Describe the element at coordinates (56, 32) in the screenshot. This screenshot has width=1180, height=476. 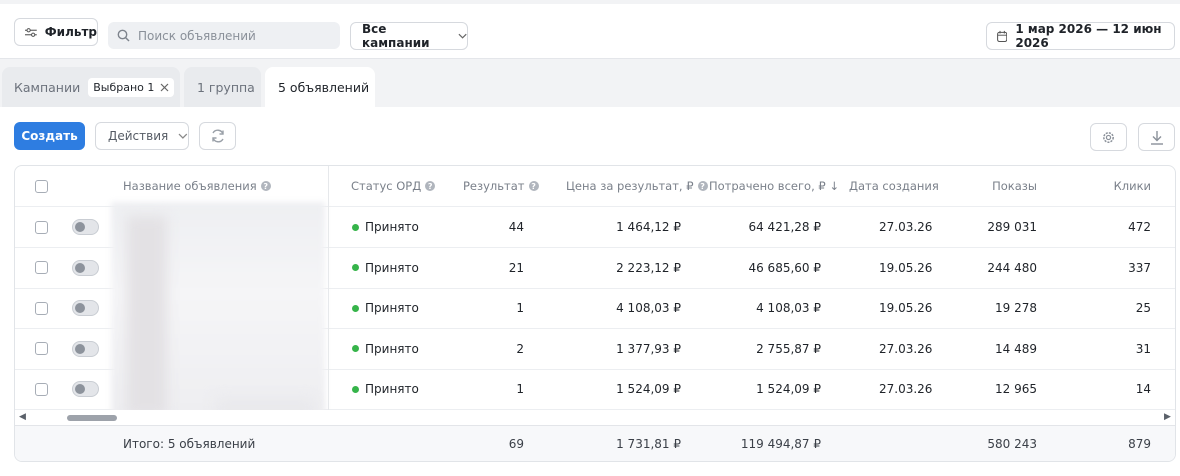
I see `filter-button: Фильтр` at that location.